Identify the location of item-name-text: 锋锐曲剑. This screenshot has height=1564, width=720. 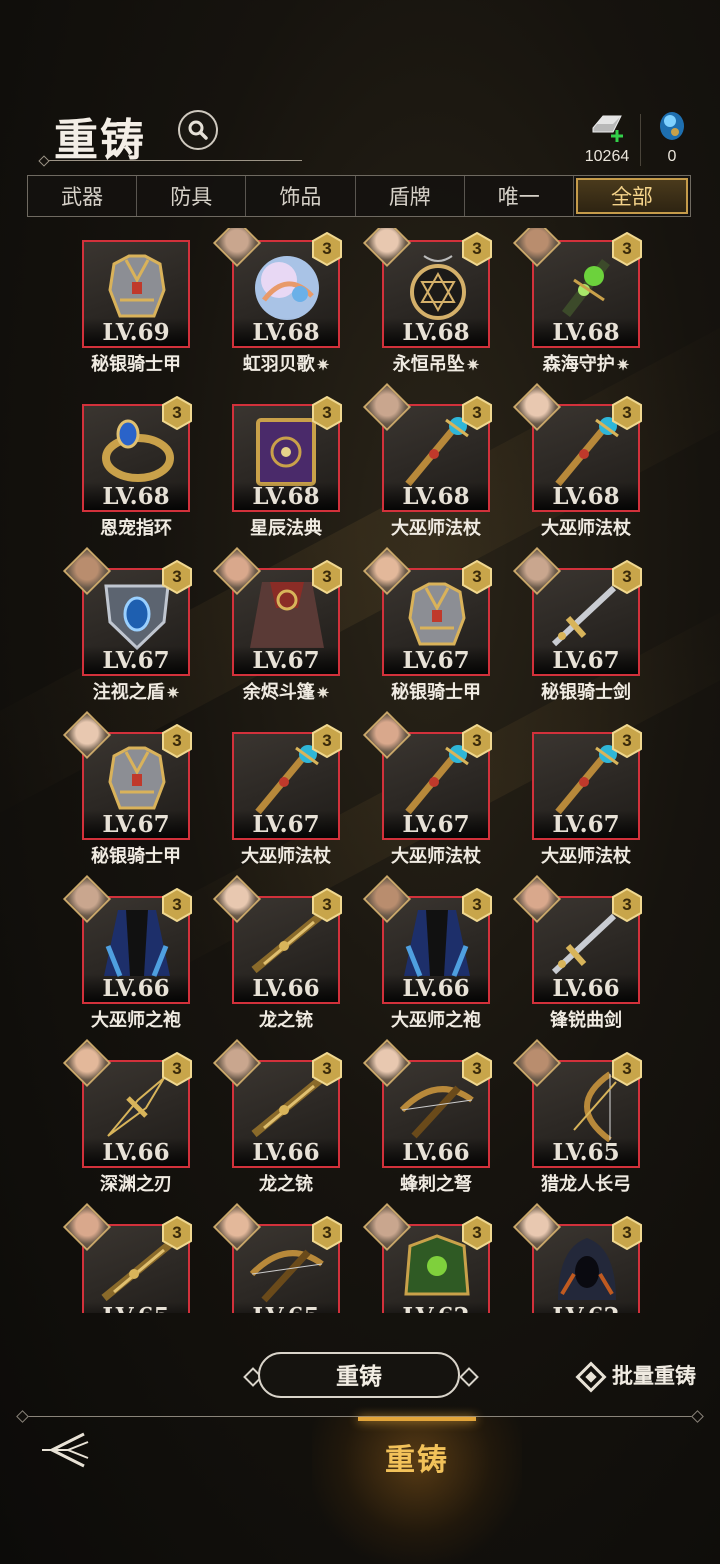
(586, 1020).